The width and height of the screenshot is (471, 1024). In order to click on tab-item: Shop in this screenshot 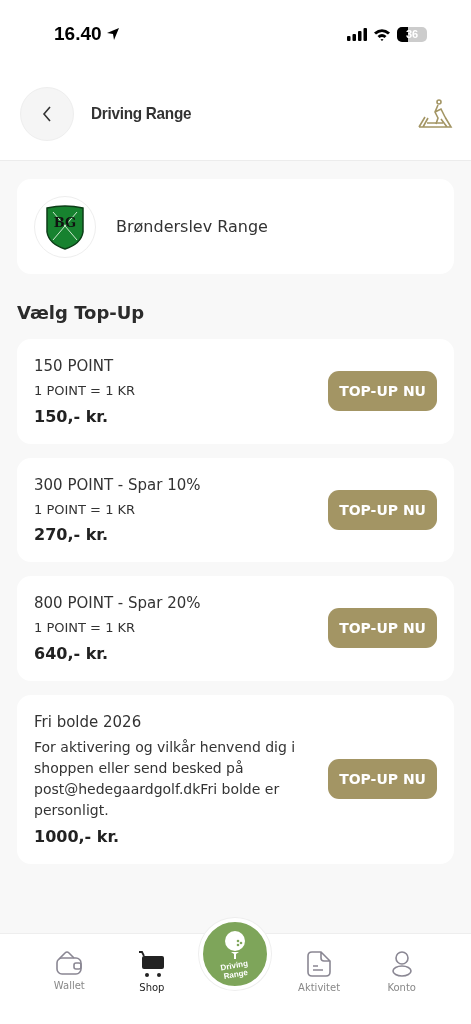, I will do `click(151, 963)`.